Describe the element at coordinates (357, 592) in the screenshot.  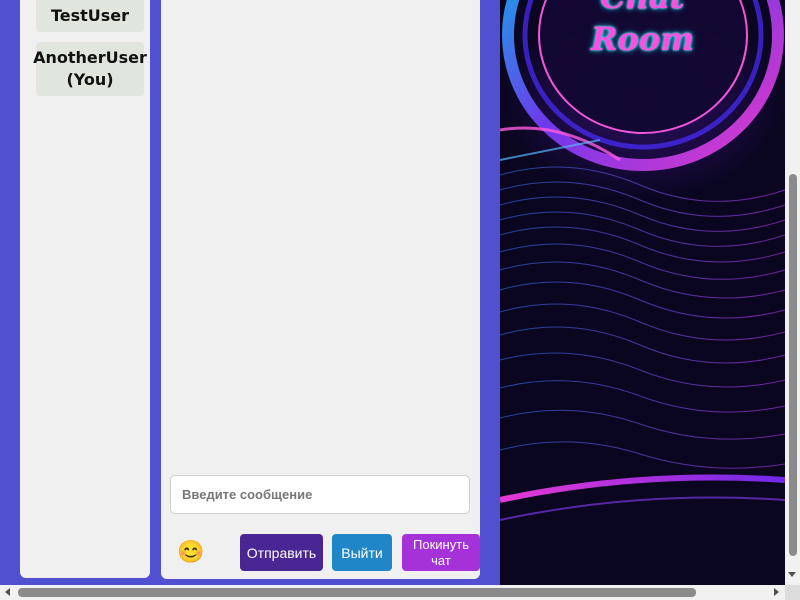
I see `horizontal-scroll-thumb` at that location.